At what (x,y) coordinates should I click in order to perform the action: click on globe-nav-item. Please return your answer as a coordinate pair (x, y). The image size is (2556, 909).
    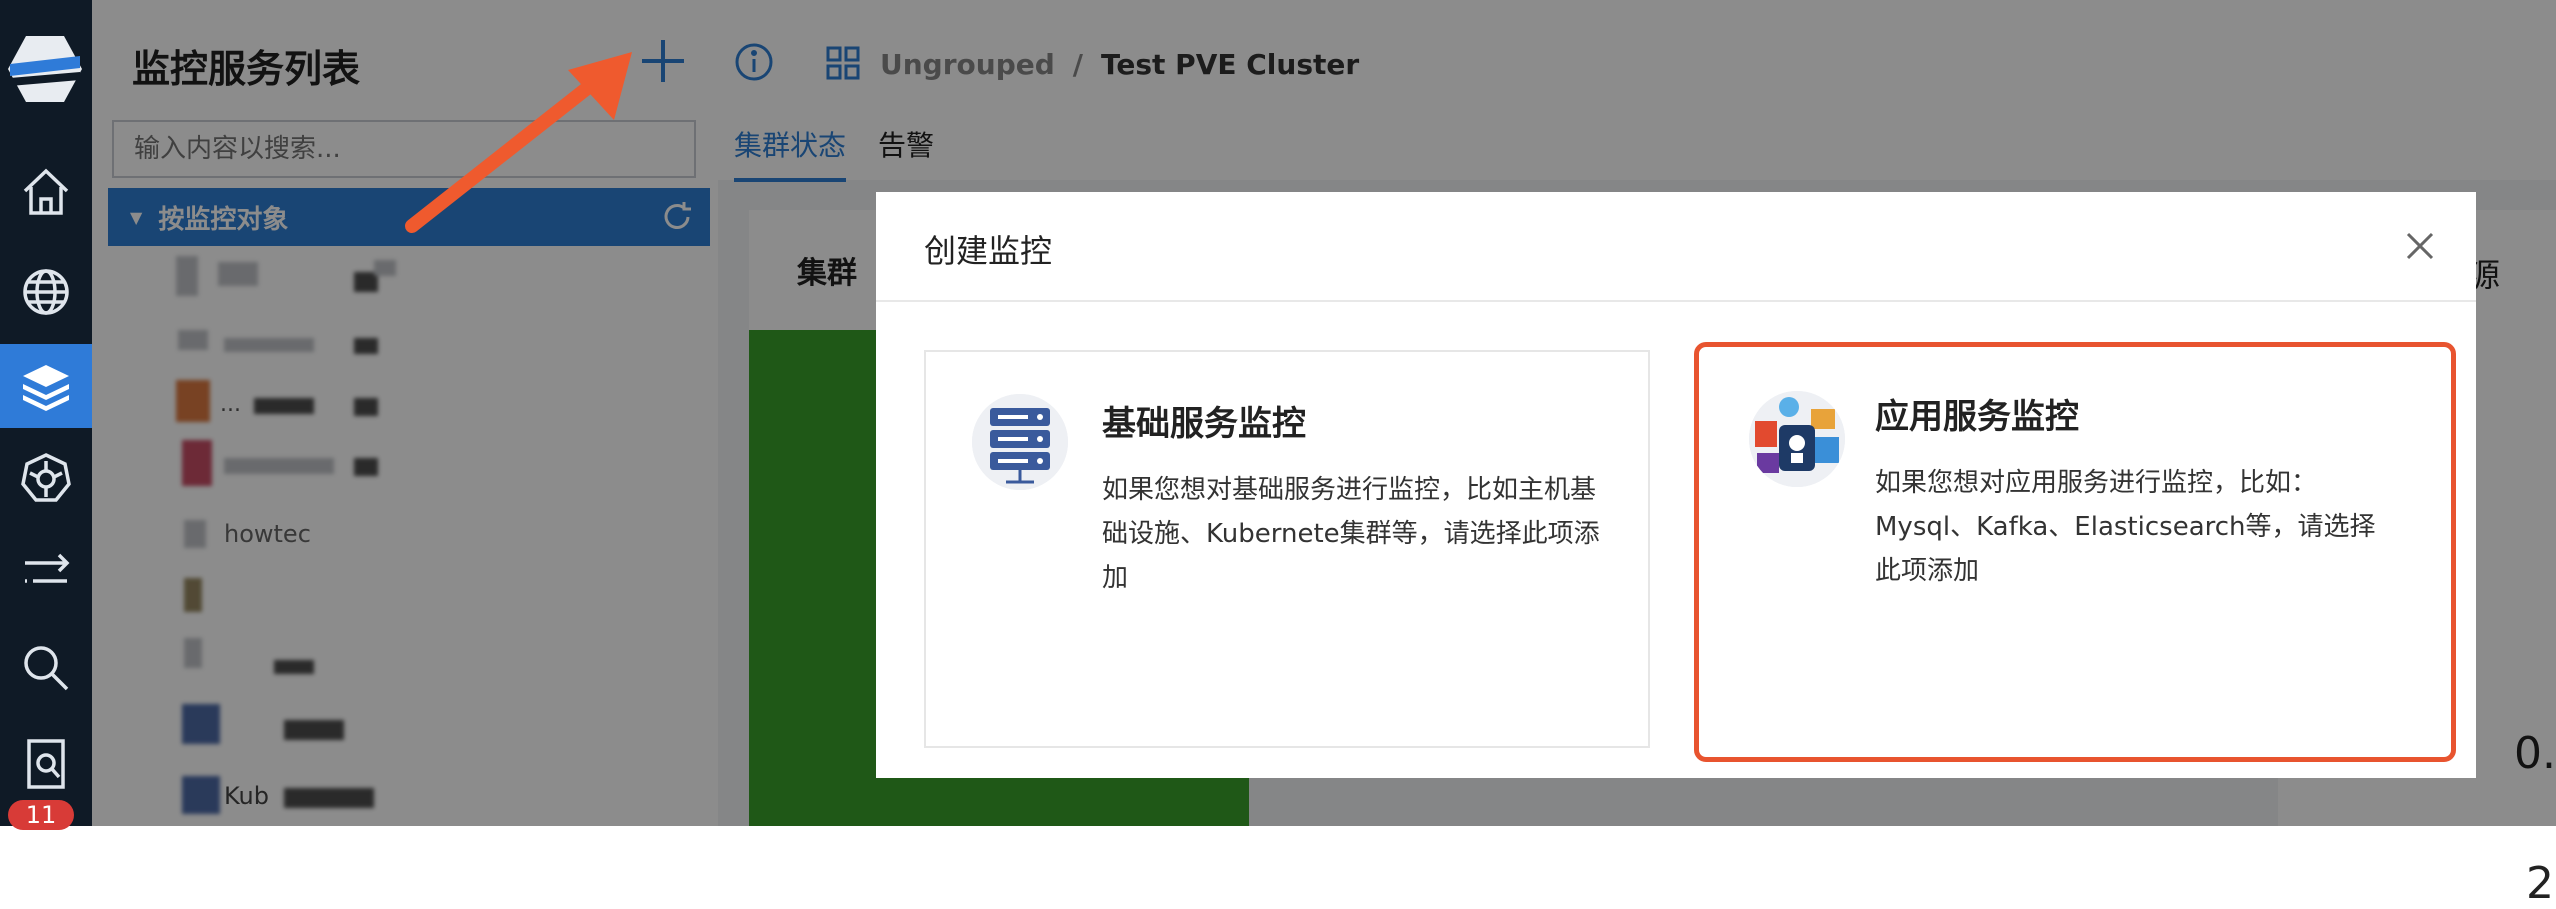
    Looking at the image, I should click on (46, 292).